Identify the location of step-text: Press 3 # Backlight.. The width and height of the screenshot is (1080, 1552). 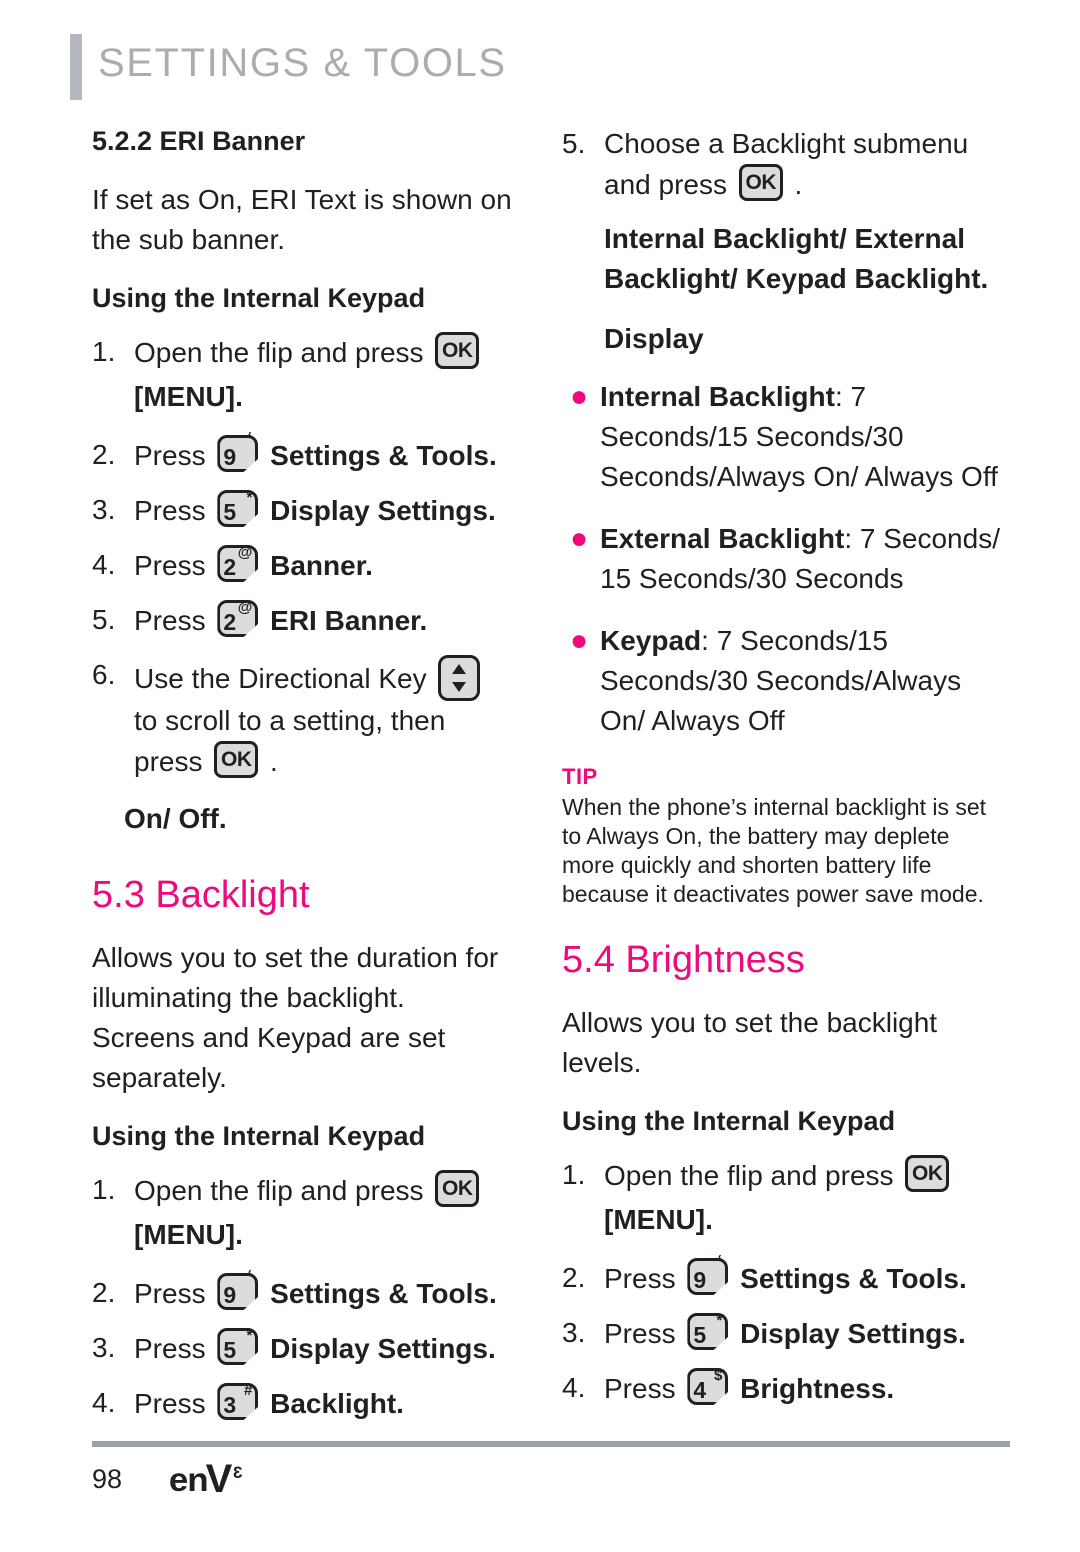
(323, 1403).